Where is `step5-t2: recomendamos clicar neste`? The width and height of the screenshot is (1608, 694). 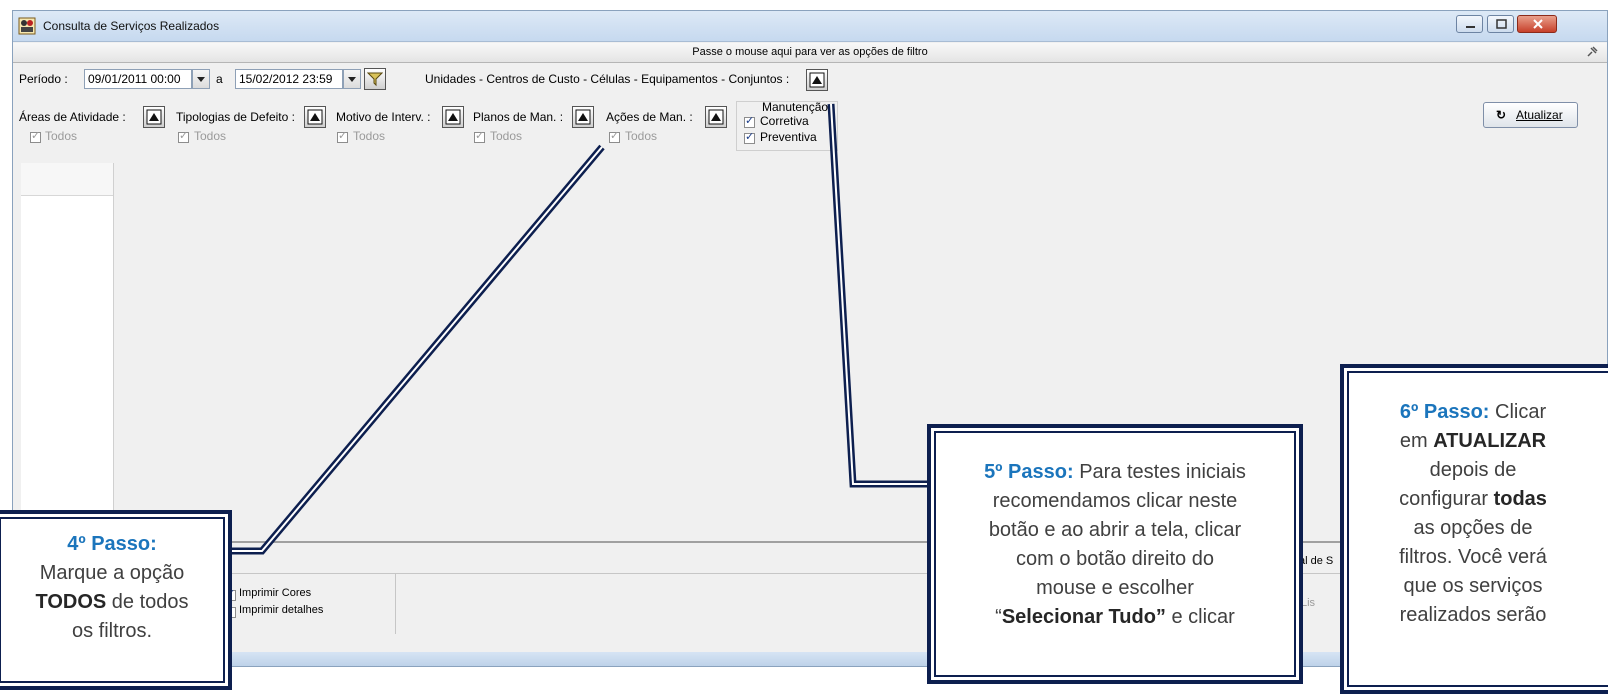 step5-t2: recomendamos clicar neste is located at coordinates (1115, 501).